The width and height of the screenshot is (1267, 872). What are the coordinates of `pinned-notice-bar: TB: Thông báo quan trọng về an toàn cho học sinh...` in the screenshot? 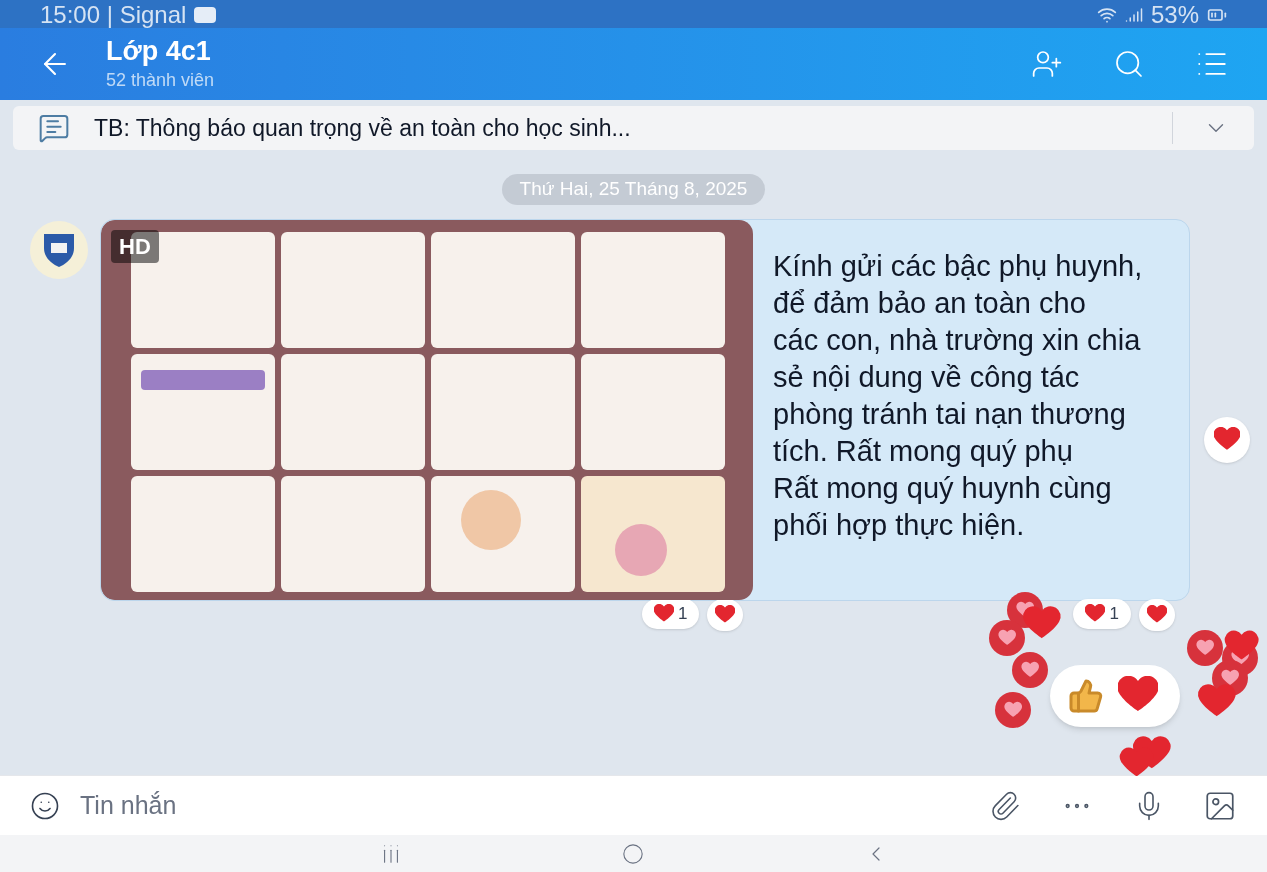 It's located at (633, 128).